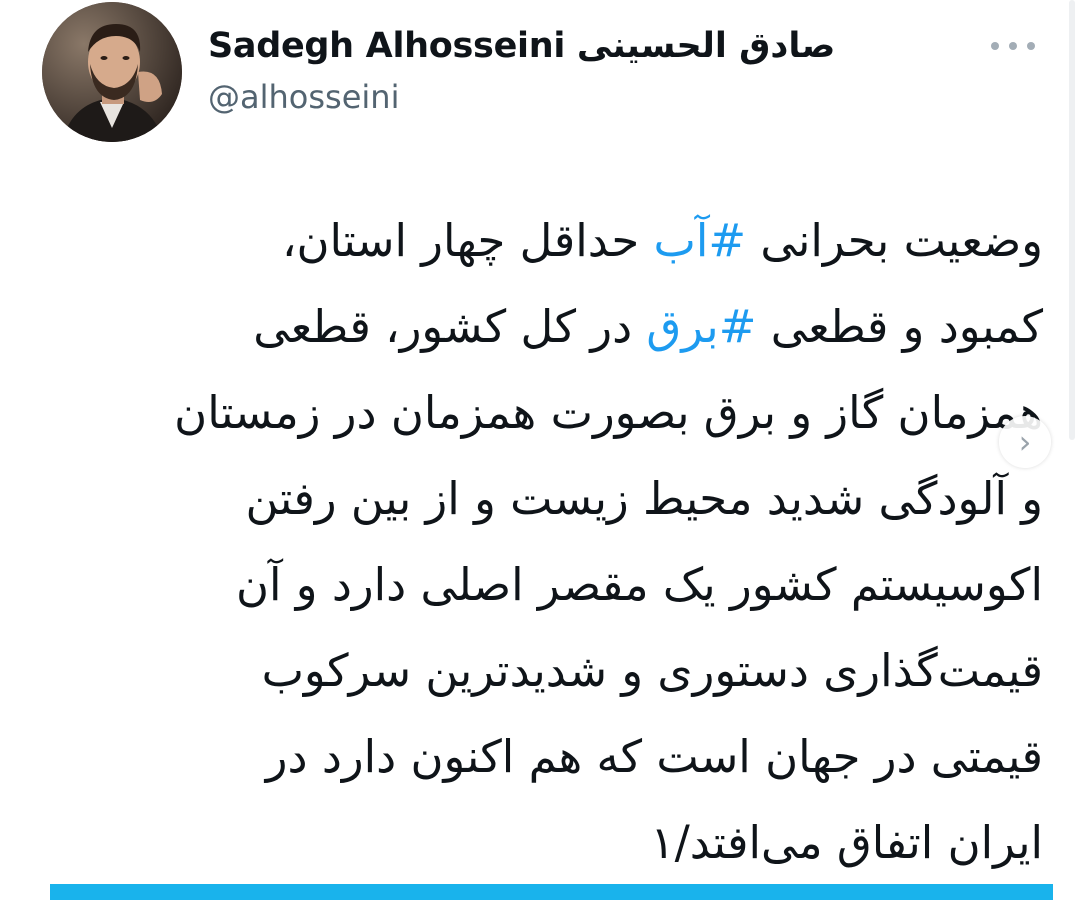  I want to click on hashtag-link: #برق, so click(701, 326).